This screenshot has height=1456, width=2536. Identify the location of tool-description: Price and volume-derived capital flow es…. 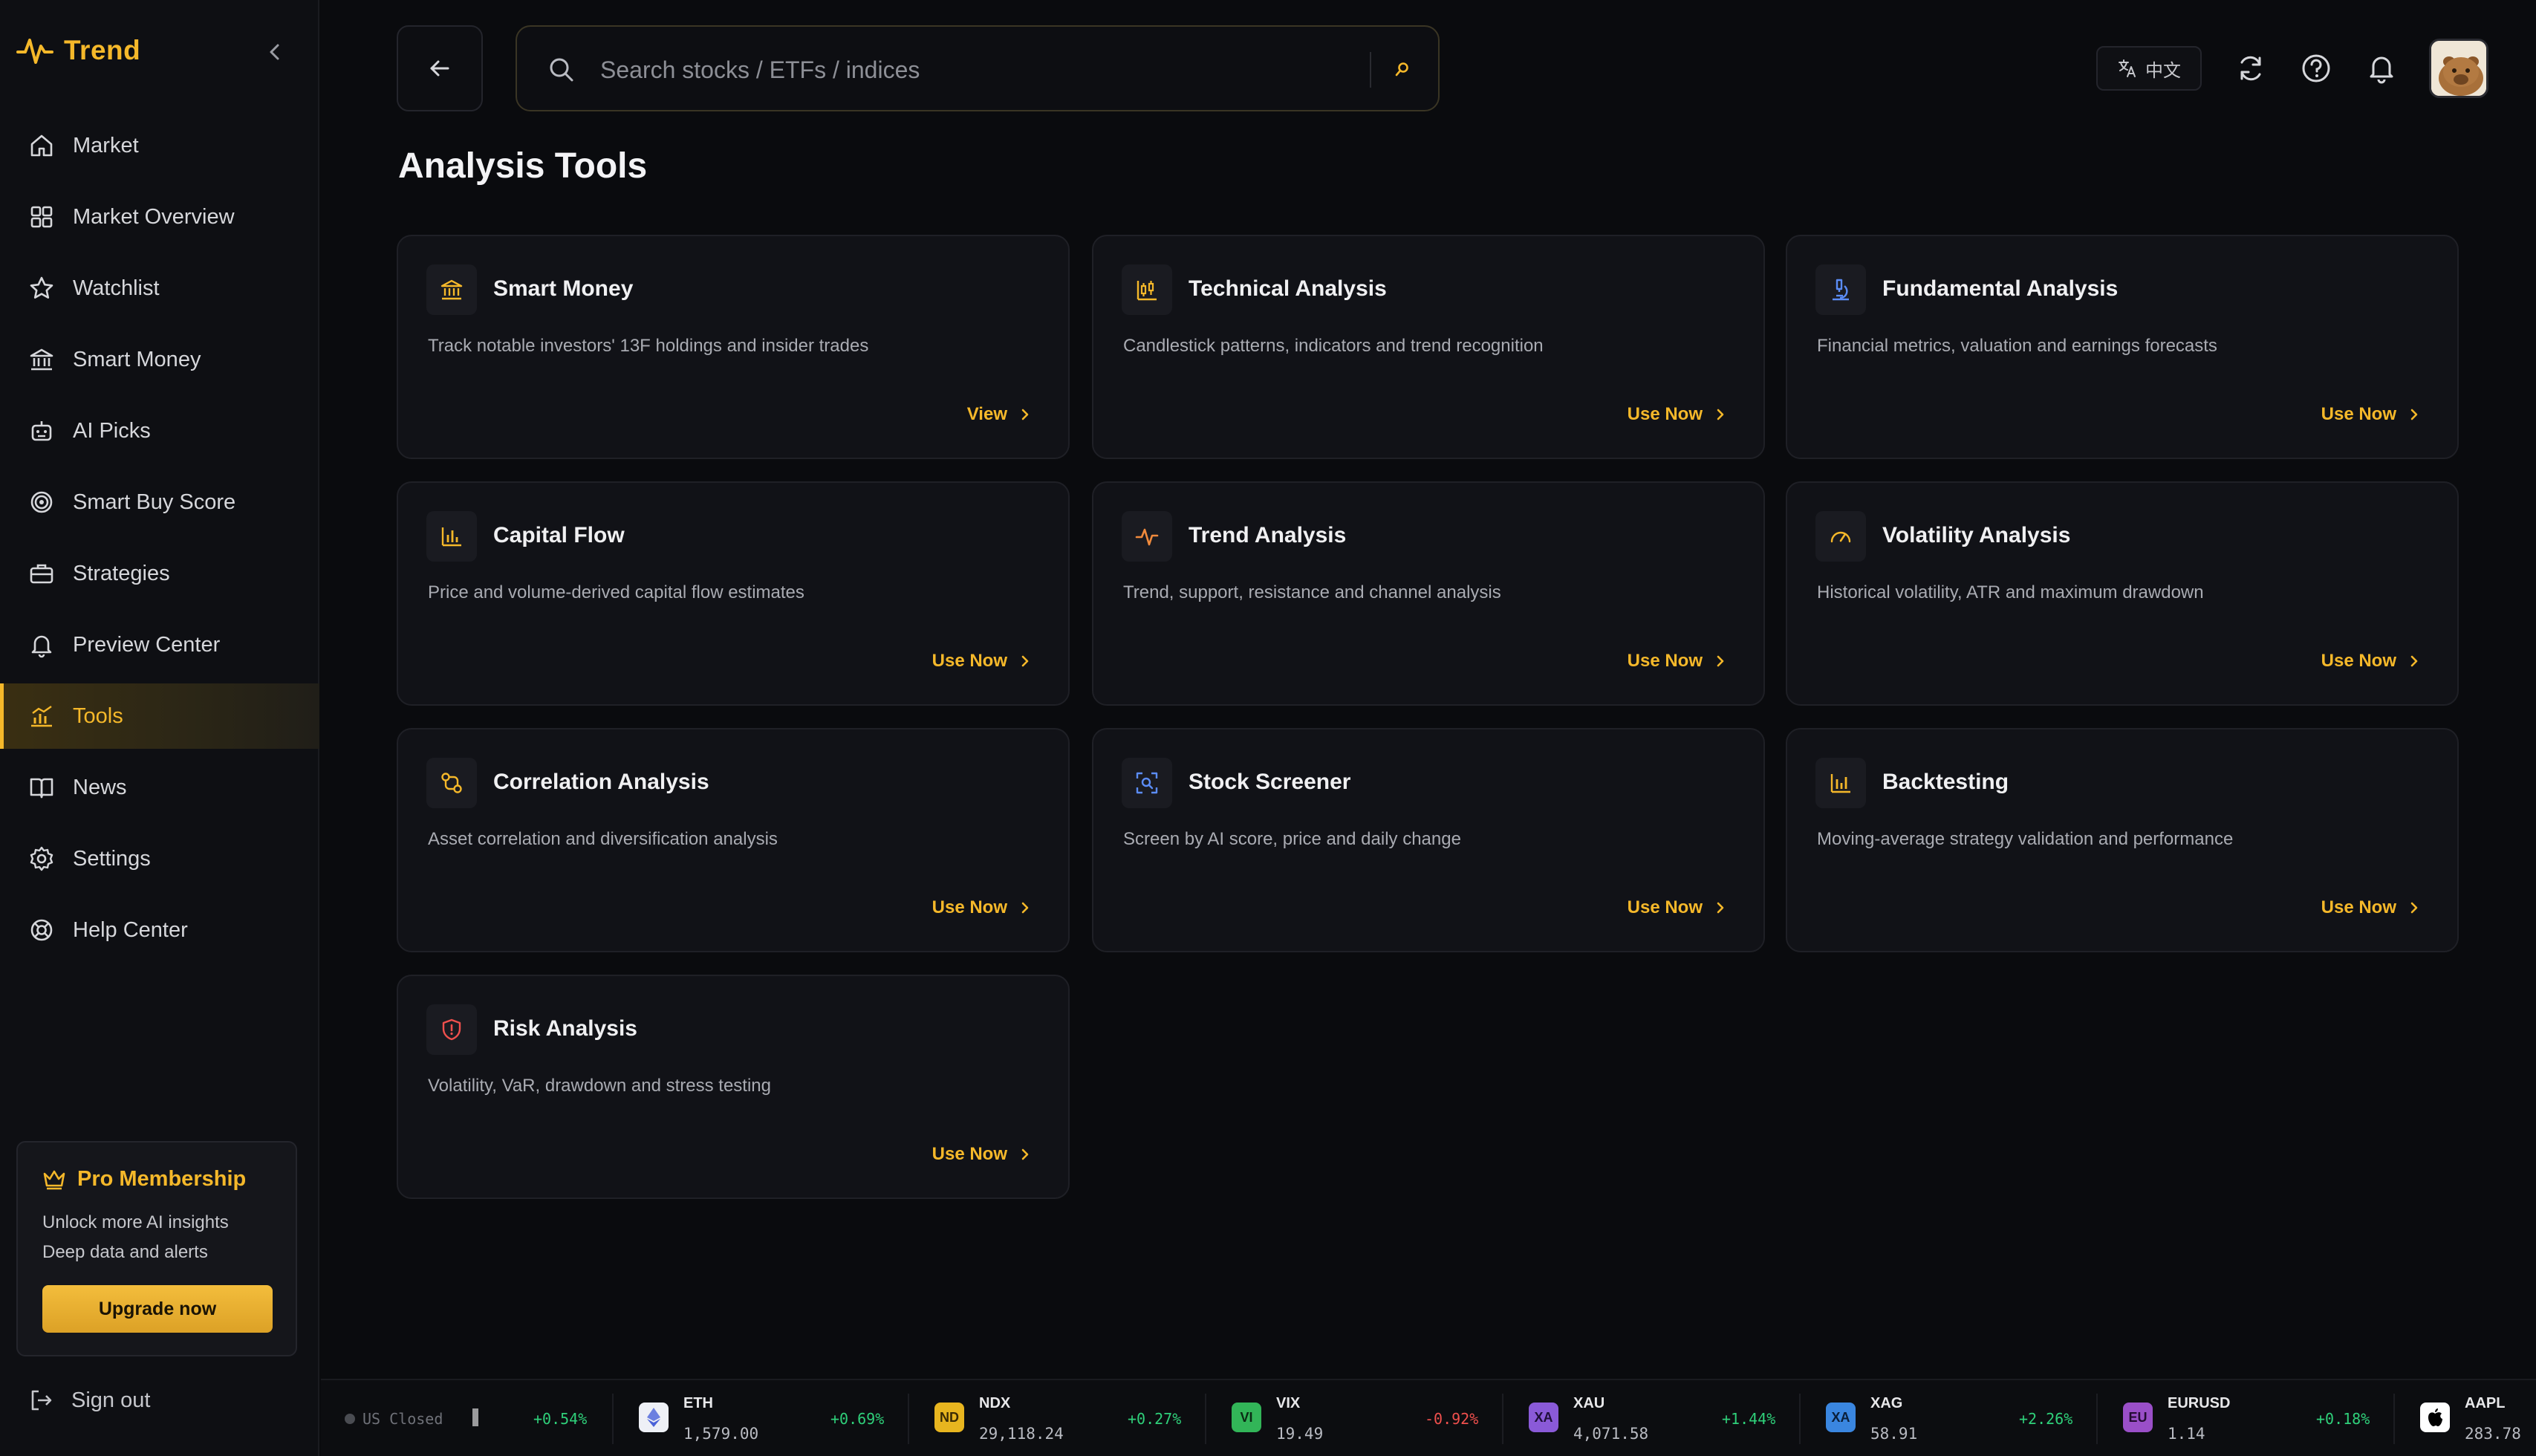
(616, 592).